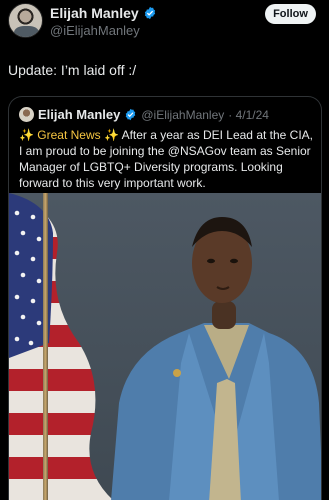 This screenshot has width=329, height=500. I want to click on quoted-tweet-header: Elijah Manley @iElijahManley · 4/1/24, so click(144, 114).